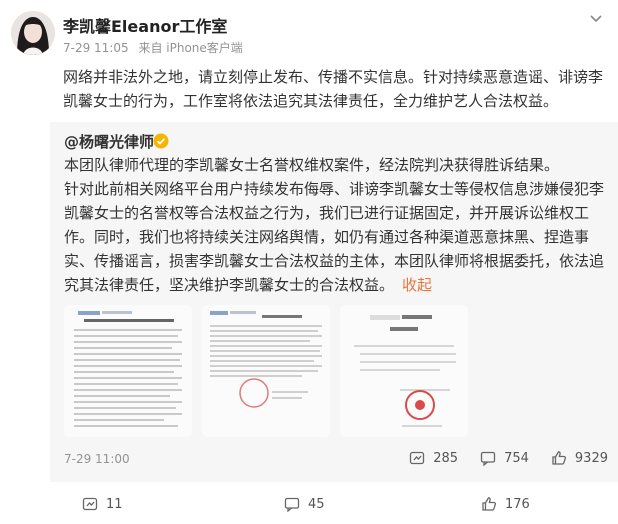  What do you see at coordinates (316, 504) in the screenshot?
I see `comment-count: 45` at bounding box center [316, 504].